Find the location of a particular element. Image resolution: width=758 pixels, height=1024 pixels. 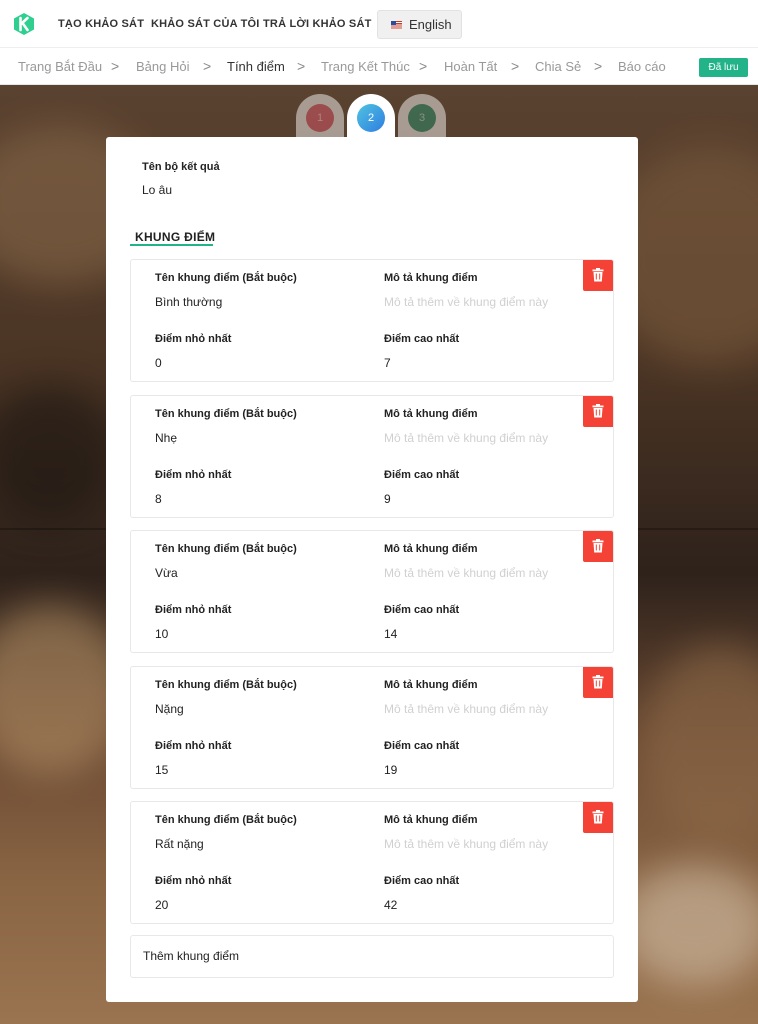

range-name-input: Nhẹ is located at coordinates (166, 438).